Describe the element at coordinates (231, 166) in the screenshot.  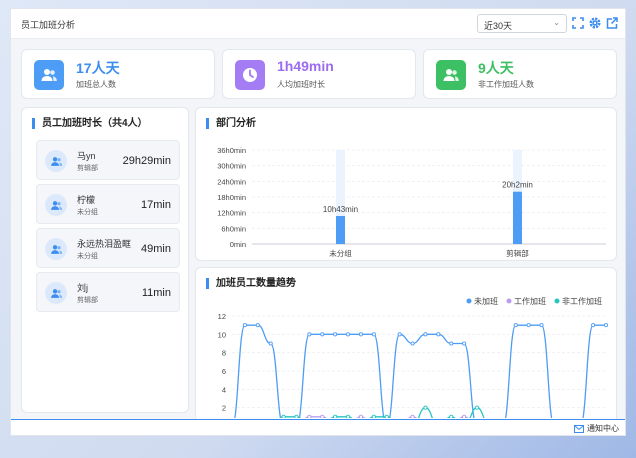
I see `y-tick-label: 30h0min` at that location.